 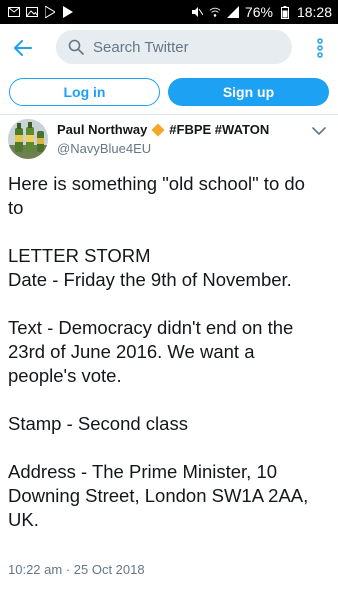 I want to click on tweet-line: Address - The Prime Minister, 10, so click(x=143, y=471).